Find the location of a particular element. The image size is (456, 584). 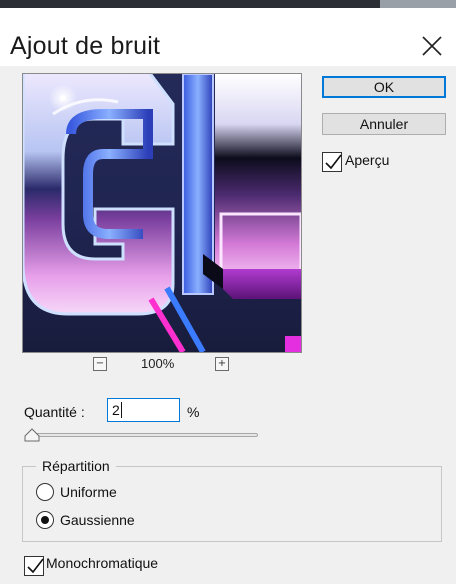

close-icon is located at coordinates (432, 46).